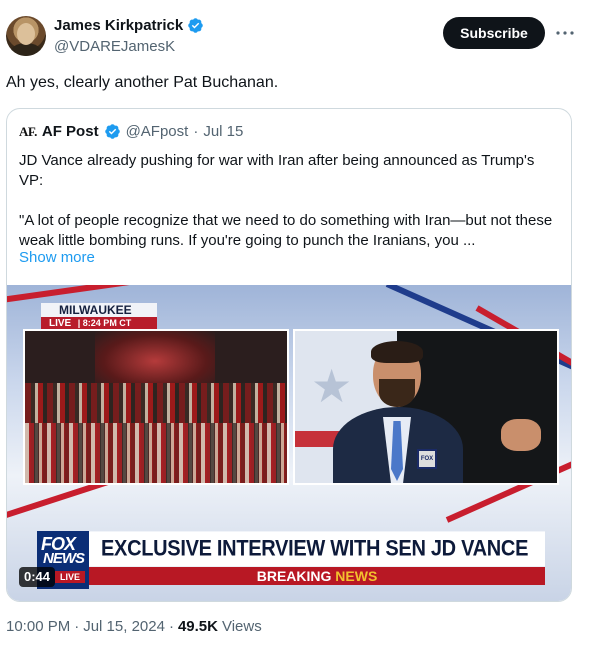 Image resolution: width=591 pixels, height=648 pixels. Describe the element at coordinates (114, 46) in the screenshot. I see `author-handle: @VDAREJamesK` at that location.